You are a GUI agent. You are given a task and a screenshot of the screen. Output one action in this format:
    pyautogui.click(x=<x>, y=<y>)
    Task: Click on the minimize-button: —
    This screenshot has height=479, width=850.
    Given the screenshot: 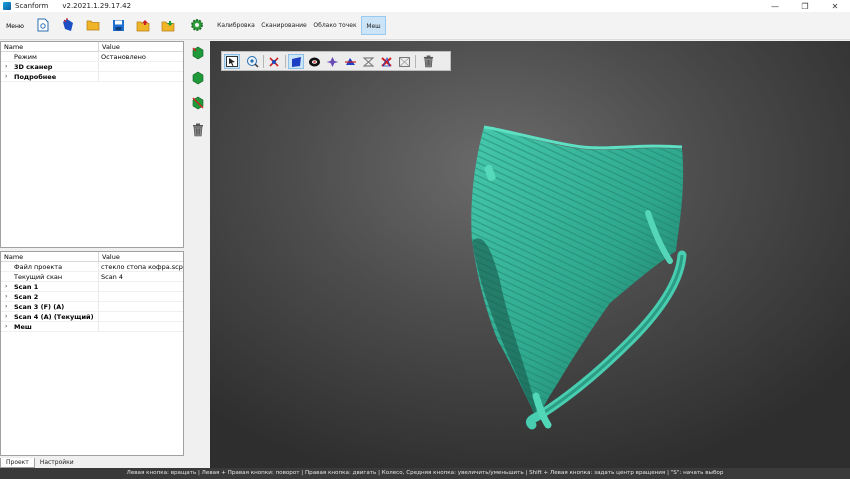 What is the action you would take?
    pyautogui.click(x=775, y=6)
    